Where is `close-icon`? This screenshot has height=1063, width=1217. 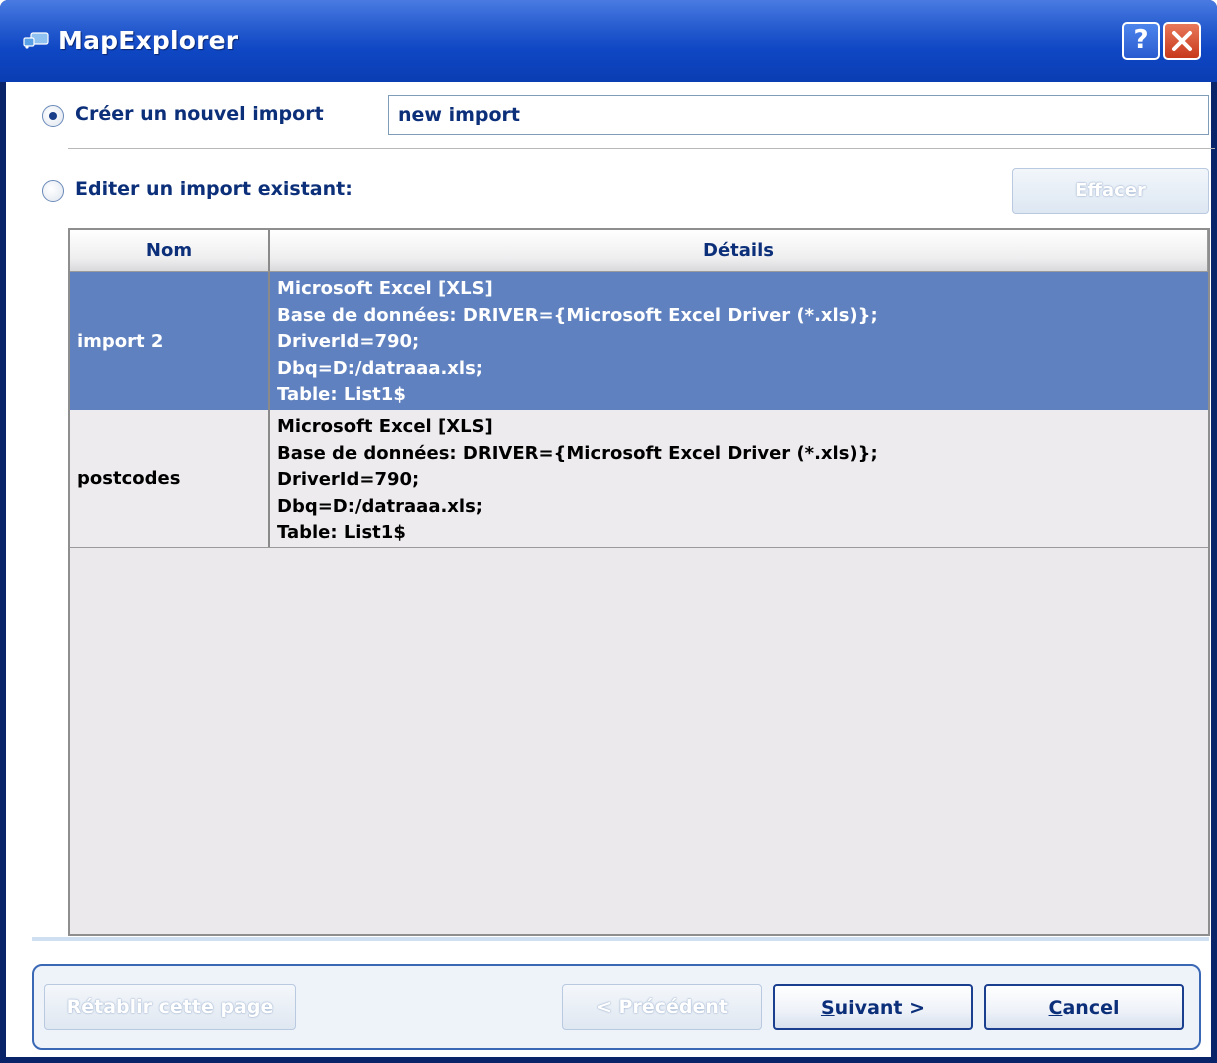
close-icon is located at coordinates (1182, 41).